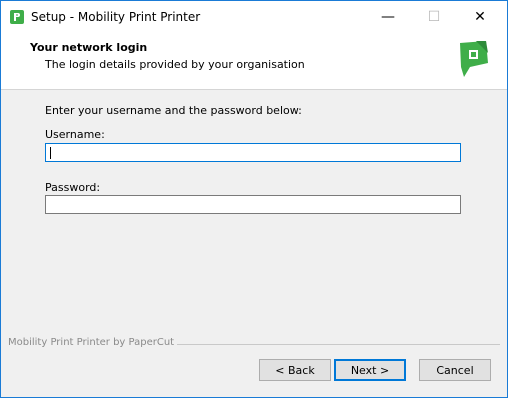  Describe the element at coordinates (295, 370) in the screenshot. I see `back-button: < Back` at that location.